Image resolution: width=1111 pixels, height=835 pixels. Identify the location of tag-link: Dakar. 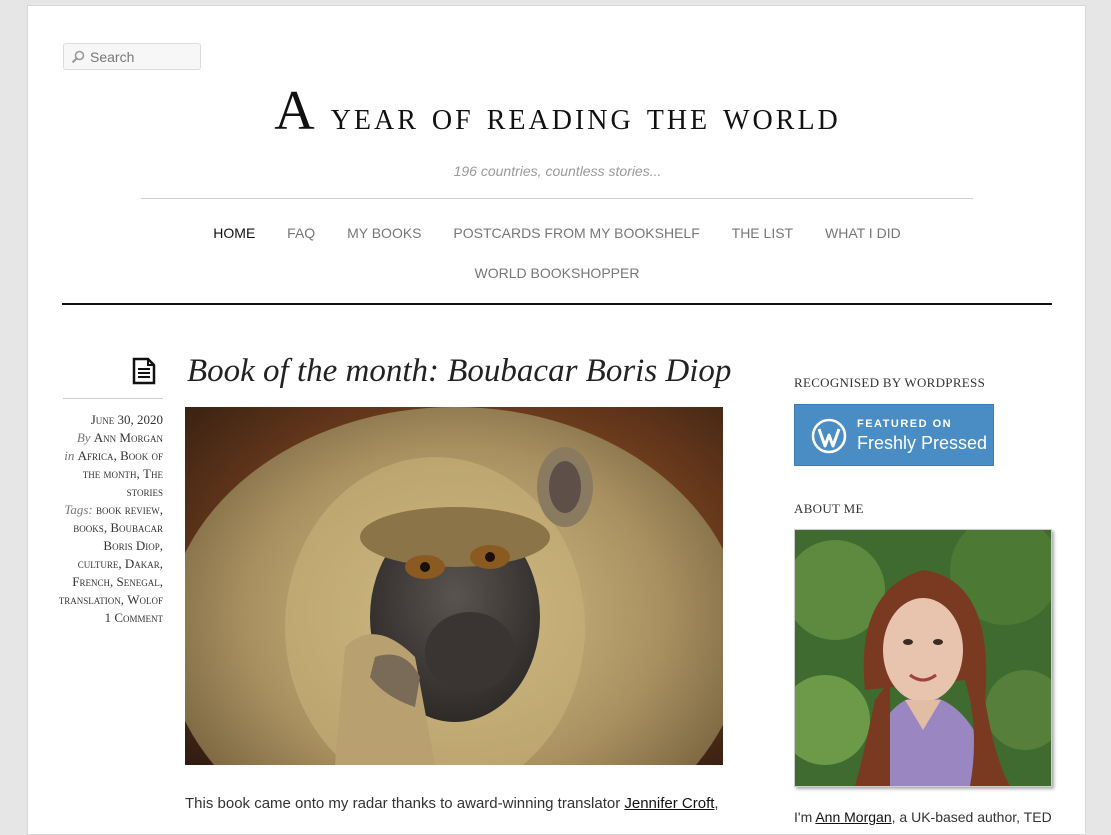
(142, 563).